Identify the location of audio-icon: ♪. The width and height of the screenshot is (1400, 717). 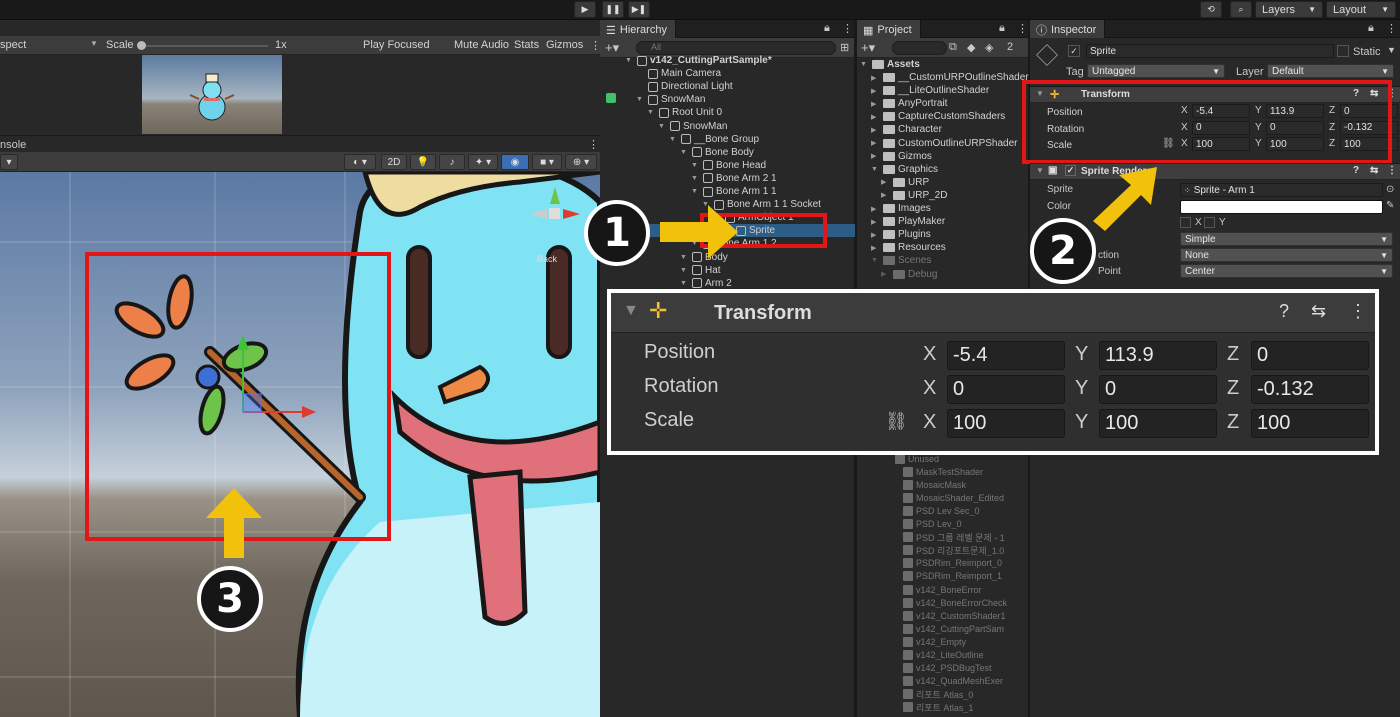
(452, 162).